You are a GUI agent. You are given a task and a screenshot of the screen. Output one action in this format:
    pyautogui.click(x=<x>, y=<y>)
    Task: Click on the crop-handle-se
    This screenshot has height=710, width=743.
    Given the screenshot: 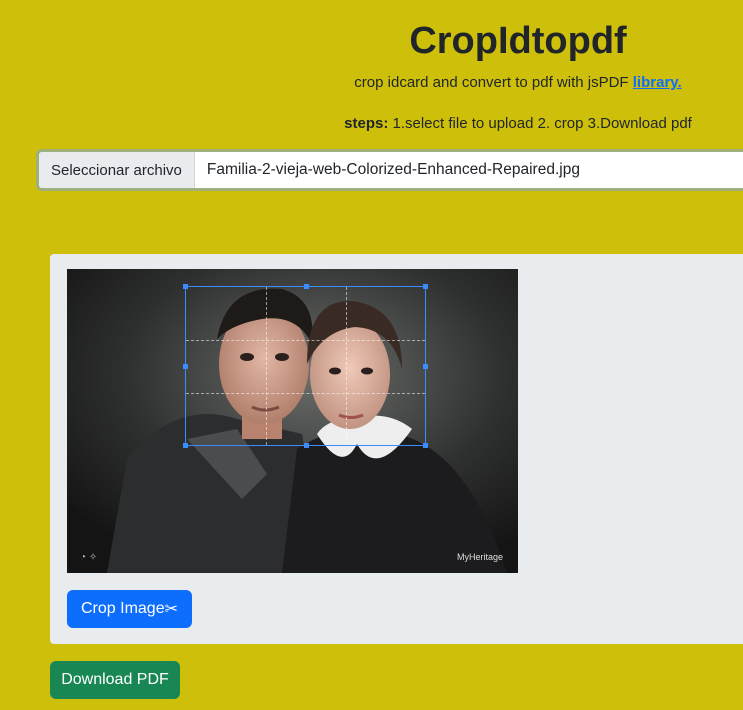 What is the action you would take?
    pyautogui.click(x=425, y=445)
    